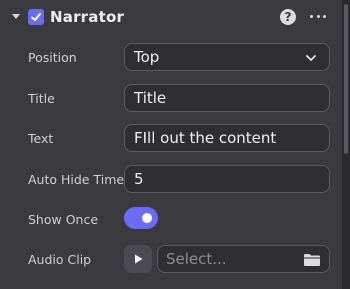  I want to click on text-value: FIll out the content, so click(205, 138).